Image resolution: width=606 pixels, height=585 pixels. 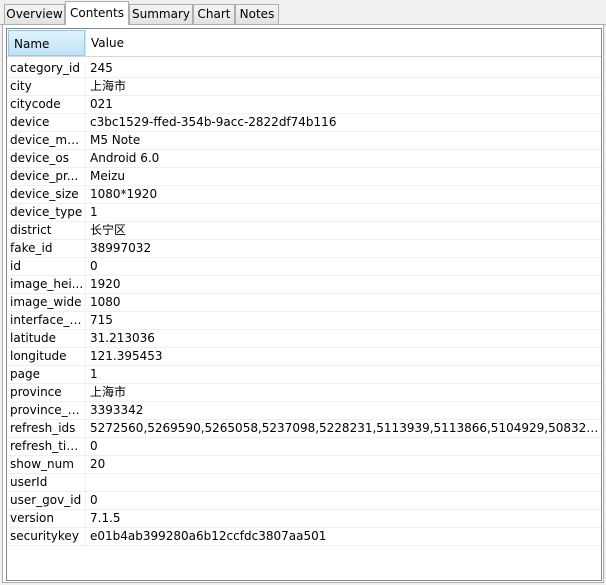 I want to click on list-item: user_gov_id 0, so click(x=304, y=501).